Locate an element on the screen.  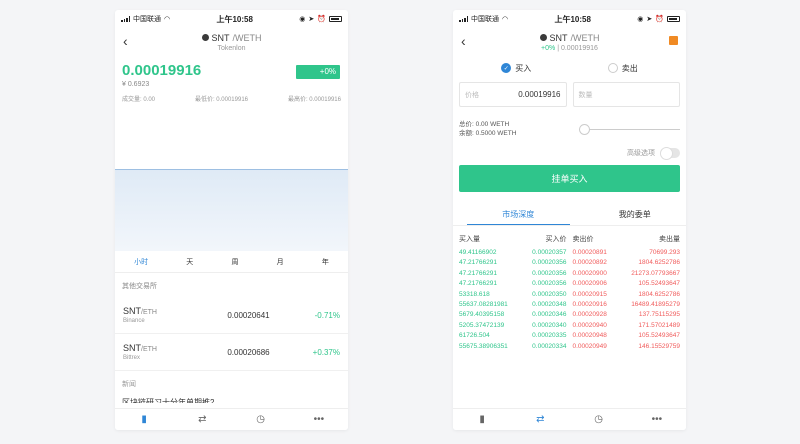
nav-bar: ‹ SNT/WETH +0% | 0.00019916 is located at coordinates (569, 42).